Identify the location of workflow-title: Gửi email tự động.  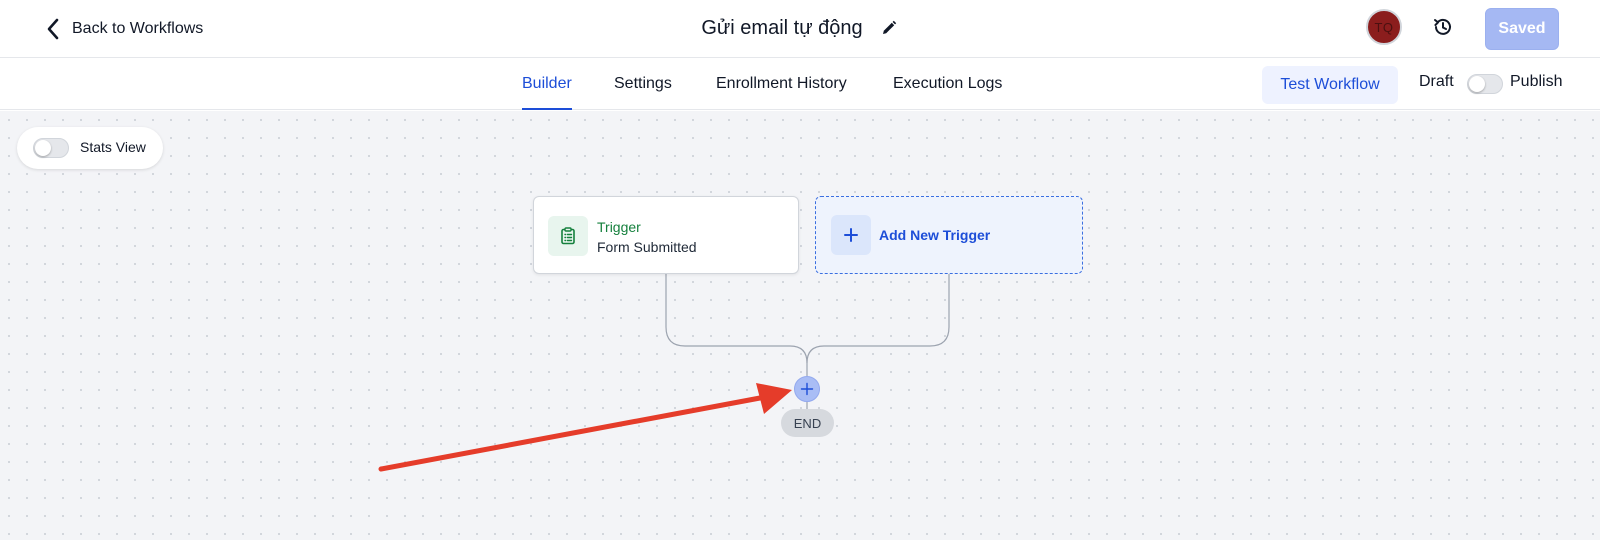
(781, 28).